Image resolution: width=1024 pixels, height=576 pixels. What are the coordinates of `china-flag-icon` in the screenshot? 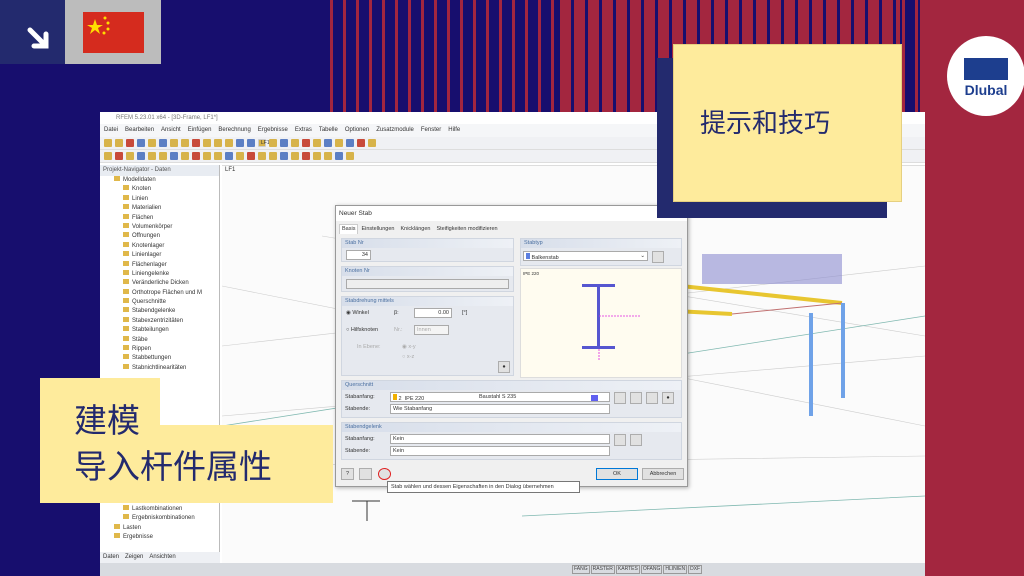 It's located at (113, 32).